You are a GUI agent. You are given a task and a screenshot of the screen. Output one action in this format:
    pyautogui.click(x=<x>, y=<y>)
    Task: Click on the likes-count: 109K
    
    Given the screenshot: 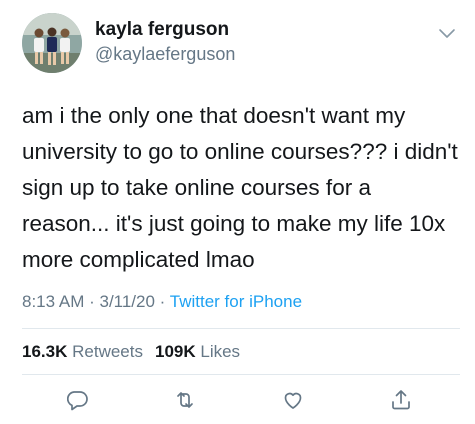 What is the action you would take?
    pyautogui.click(x=175, y=351)
    